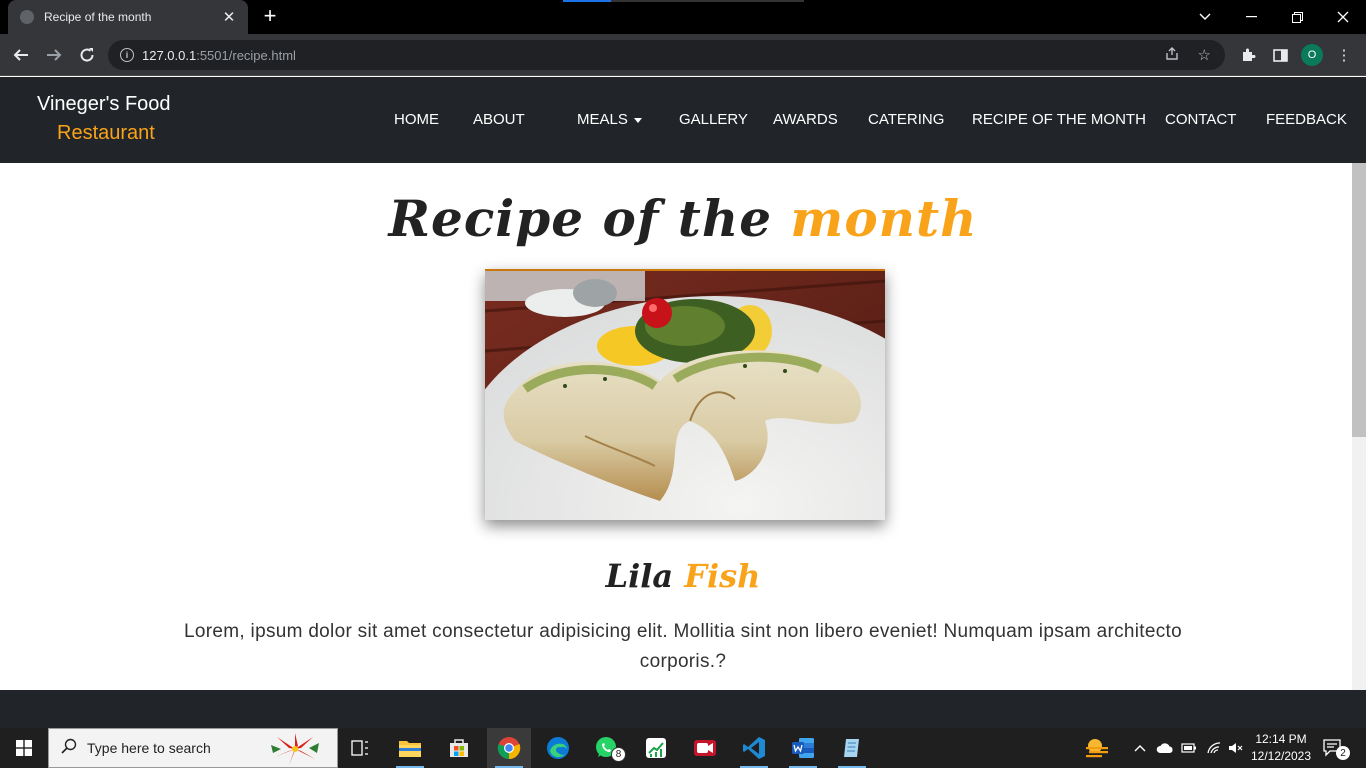 The image size is (1366, 768). I want to click on browser-titlebar: Recipe of the month ✕ +, so click(683, 17).